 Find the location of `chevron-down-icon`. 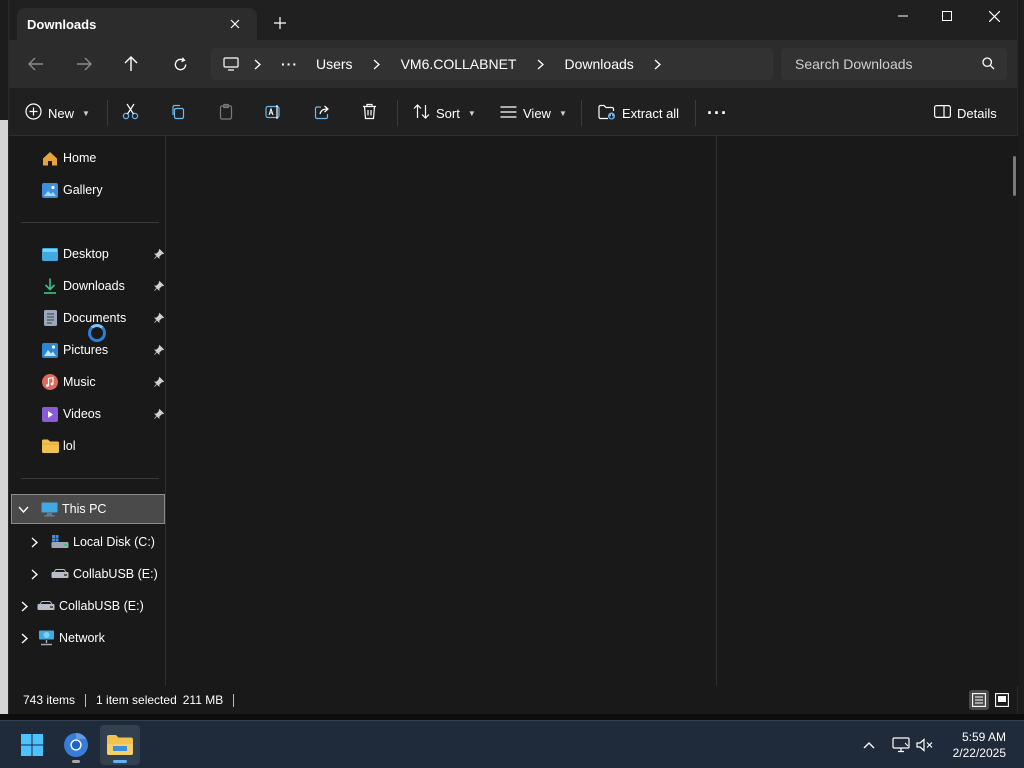

chevron-down-icon is located at coordinates (23, 509).